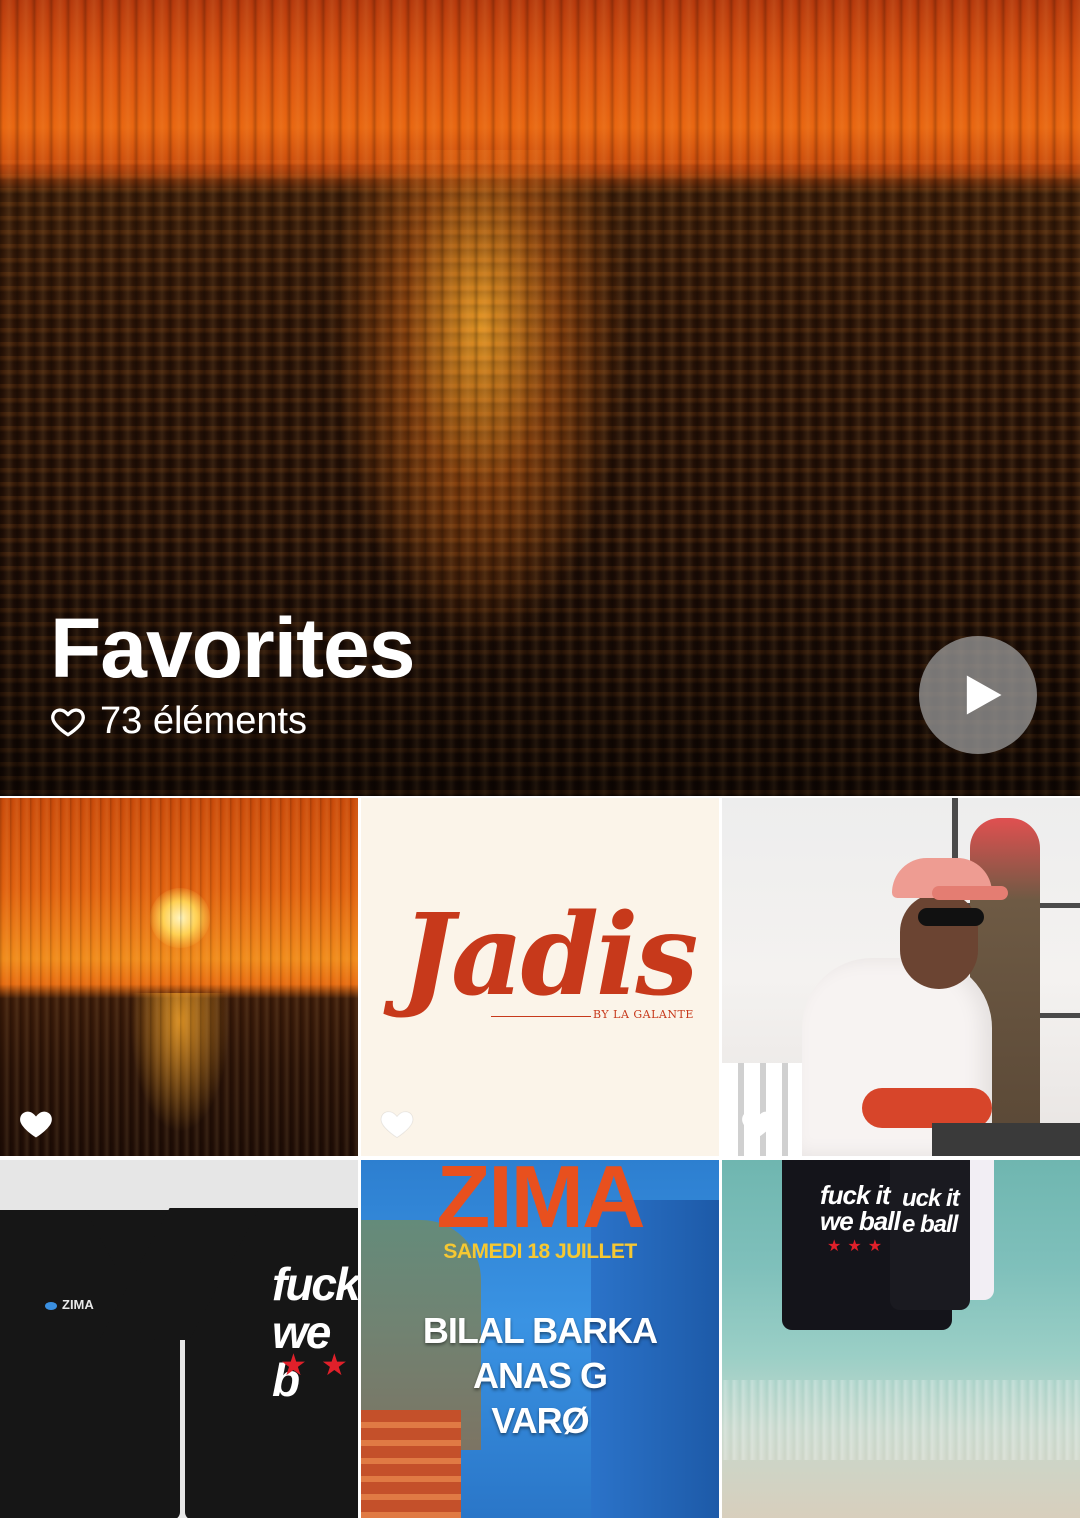 Image resolution: width=1080 pixels, height=1518 pixels. Describe the element at coordinates (315, 1284) in the screenshot. I see `tshirt-print-line1: fuck` at that location.